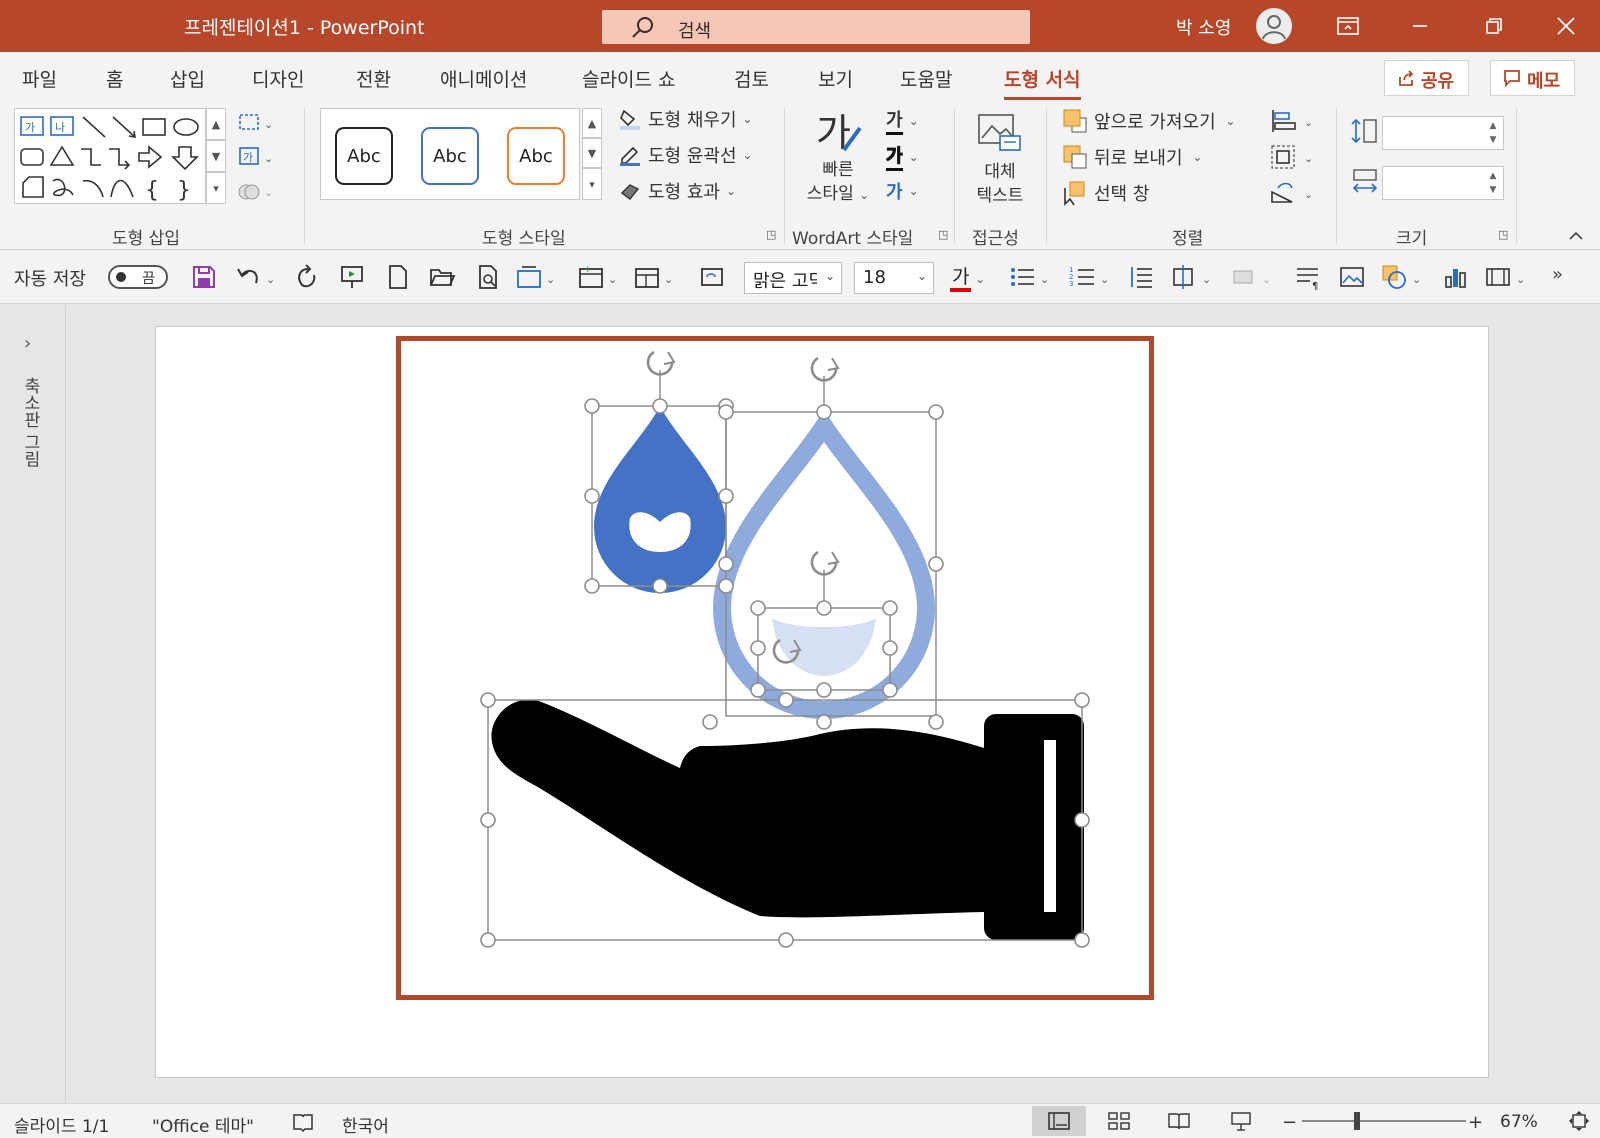  What do you see at coordinates (1031, 277) in the screenshot?
I see `bullets-icon: ⌄` at bounding box center [1031, 277].